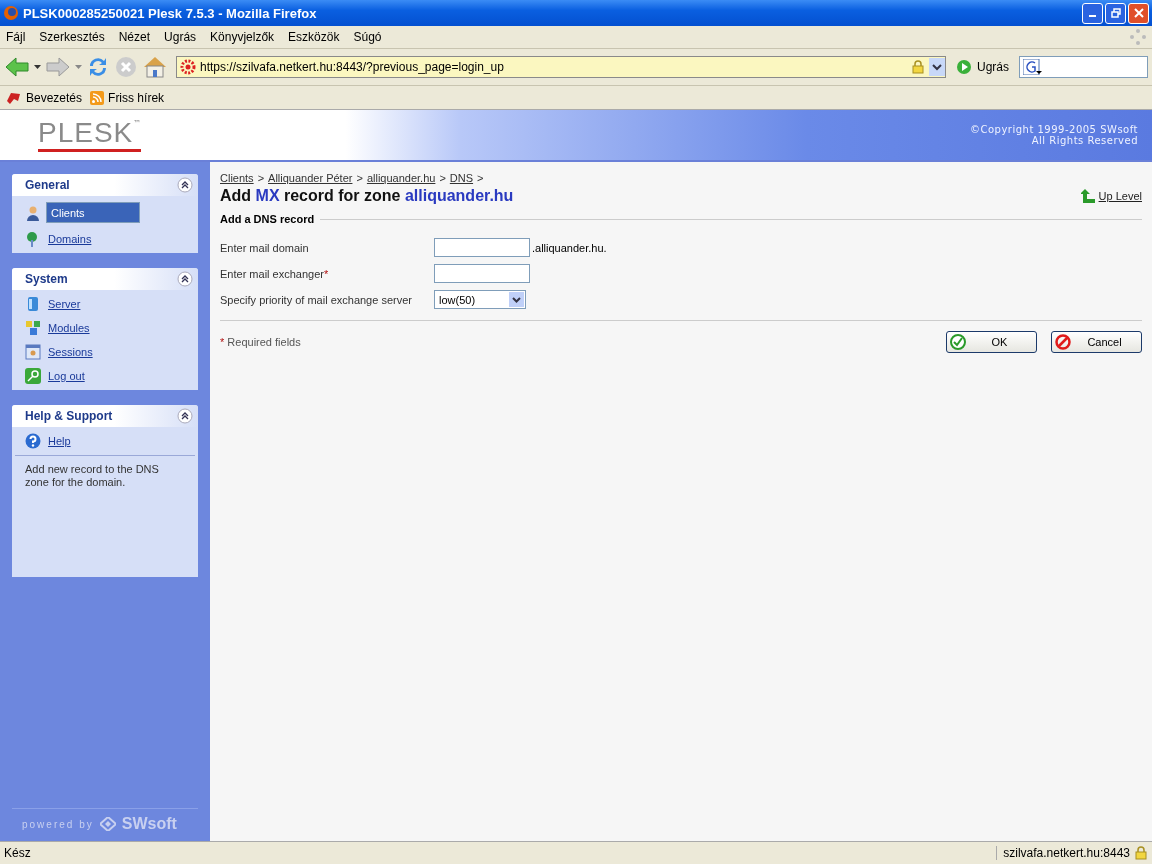  I want to click on ok-button: OK, so click(991, 342).